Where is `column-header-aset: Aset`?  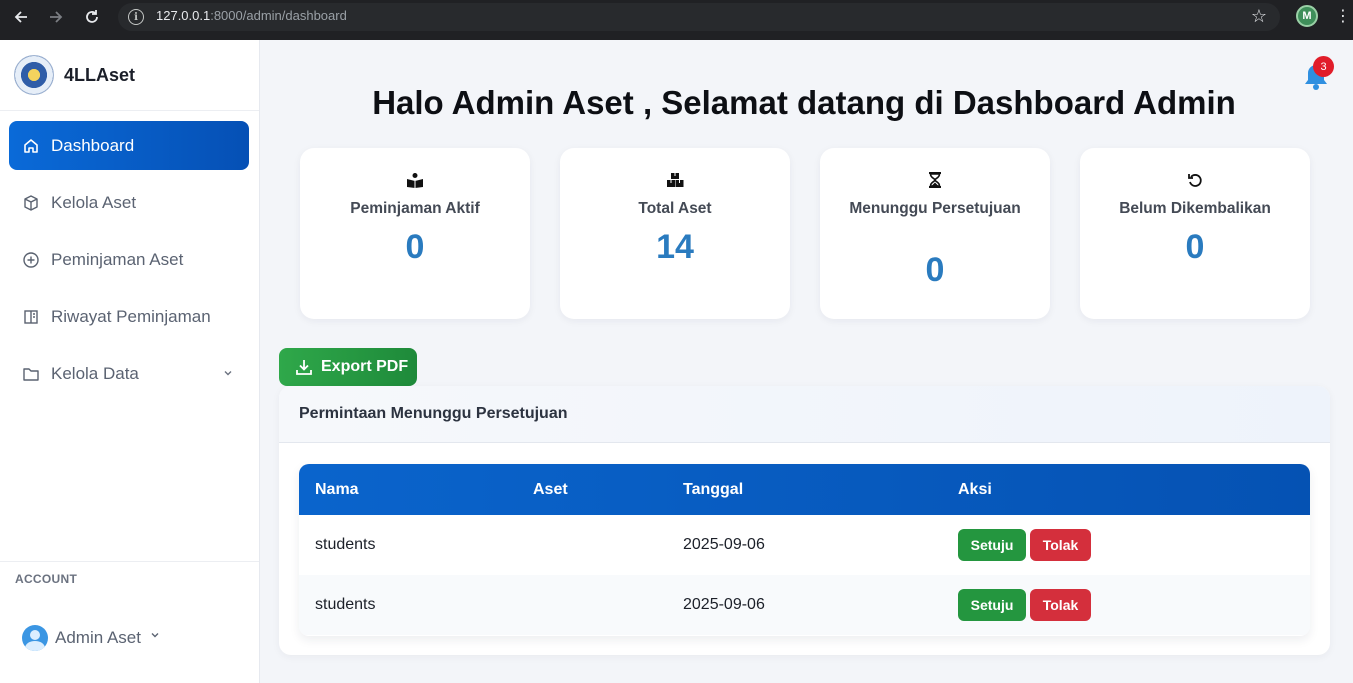
column-header-aset: Aset is located at coordinates (550, 489).